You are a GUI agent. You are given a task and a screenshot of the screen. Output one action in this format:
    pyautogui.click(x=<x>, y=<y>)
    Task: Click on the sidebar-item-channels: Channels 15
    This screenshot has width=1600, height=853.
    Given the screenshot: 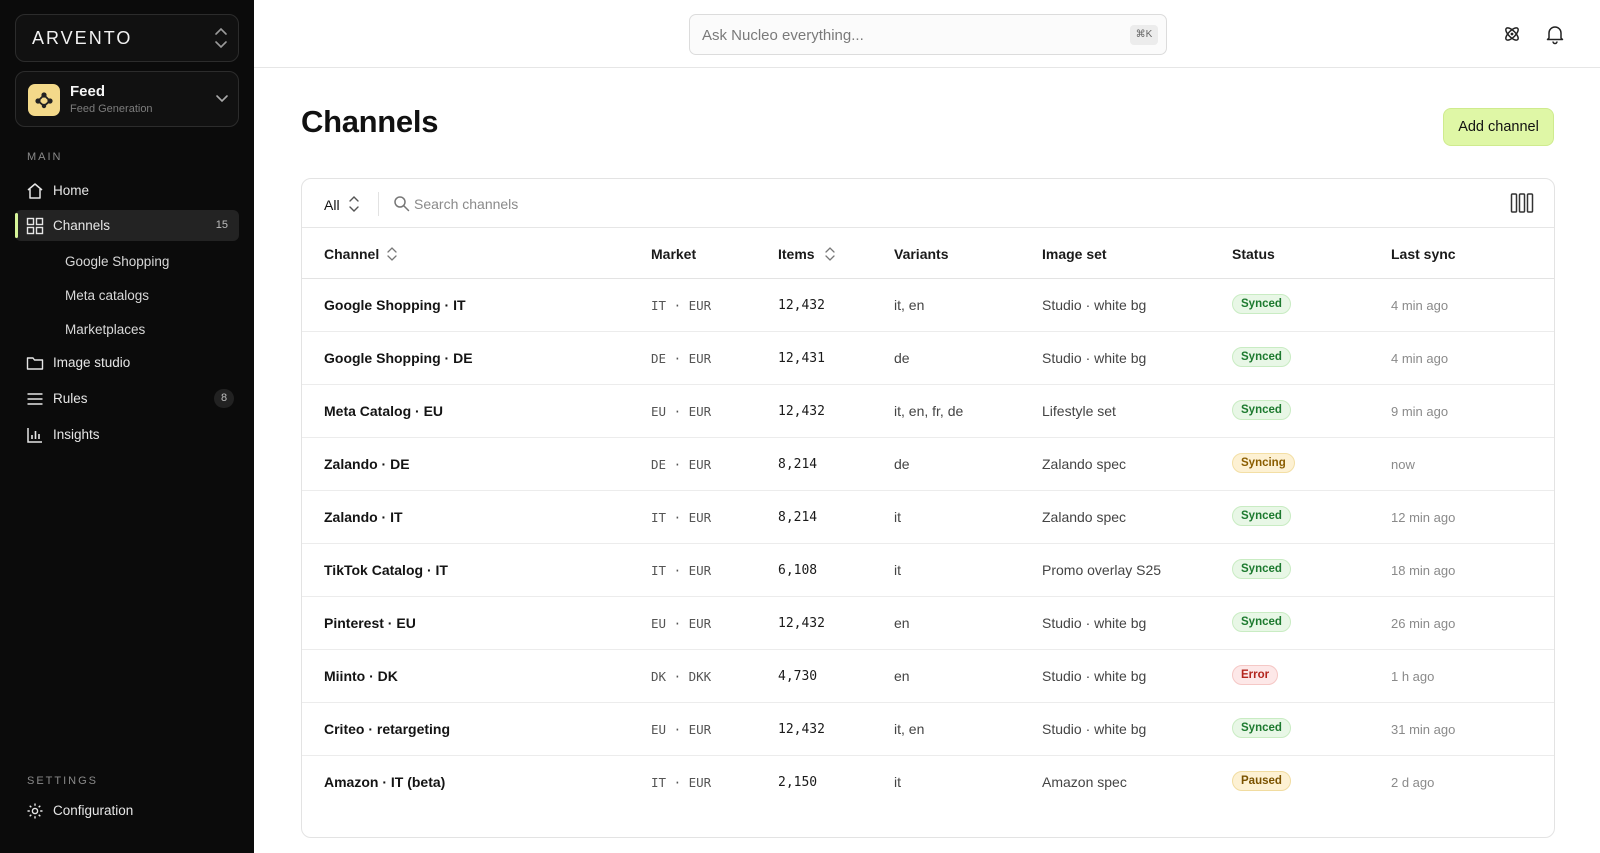 What is the action you would take?
    pyautogui.click(x=127, y=225)
    